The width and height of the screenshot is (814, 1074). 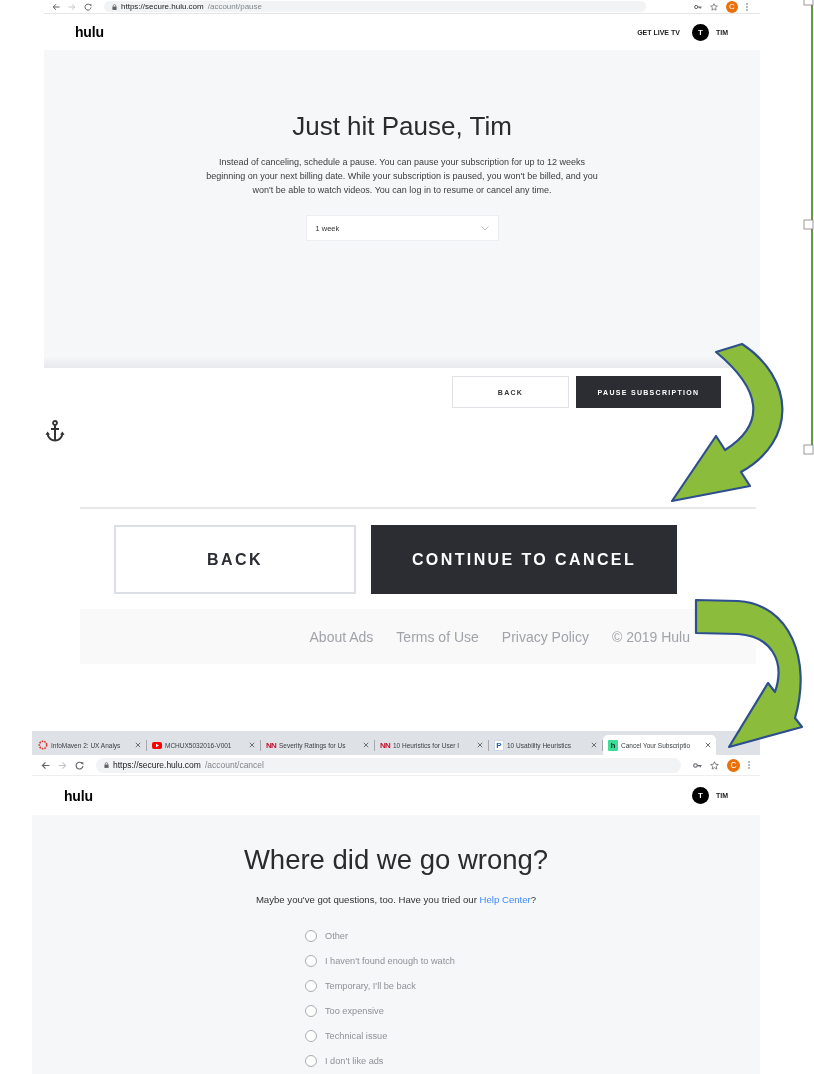 What do you see at coordinates (43, 745) in the screenshot?
I see `ring-icon` at bounding box center [43, 745].